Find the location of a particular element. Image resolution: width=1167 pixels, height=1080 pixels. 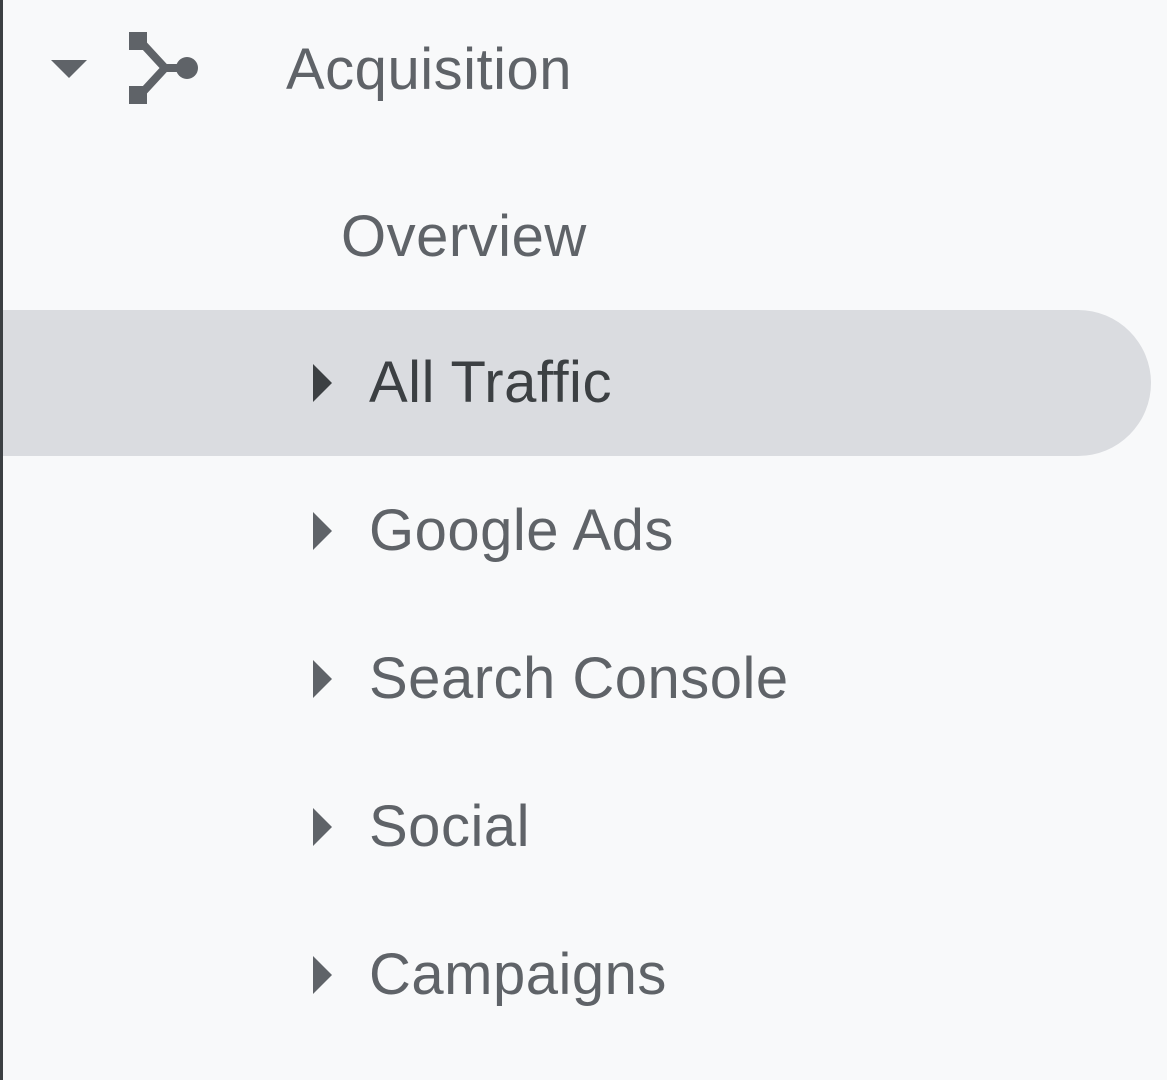

nav-item-label: Search Console is located at coordinates (579, 678).